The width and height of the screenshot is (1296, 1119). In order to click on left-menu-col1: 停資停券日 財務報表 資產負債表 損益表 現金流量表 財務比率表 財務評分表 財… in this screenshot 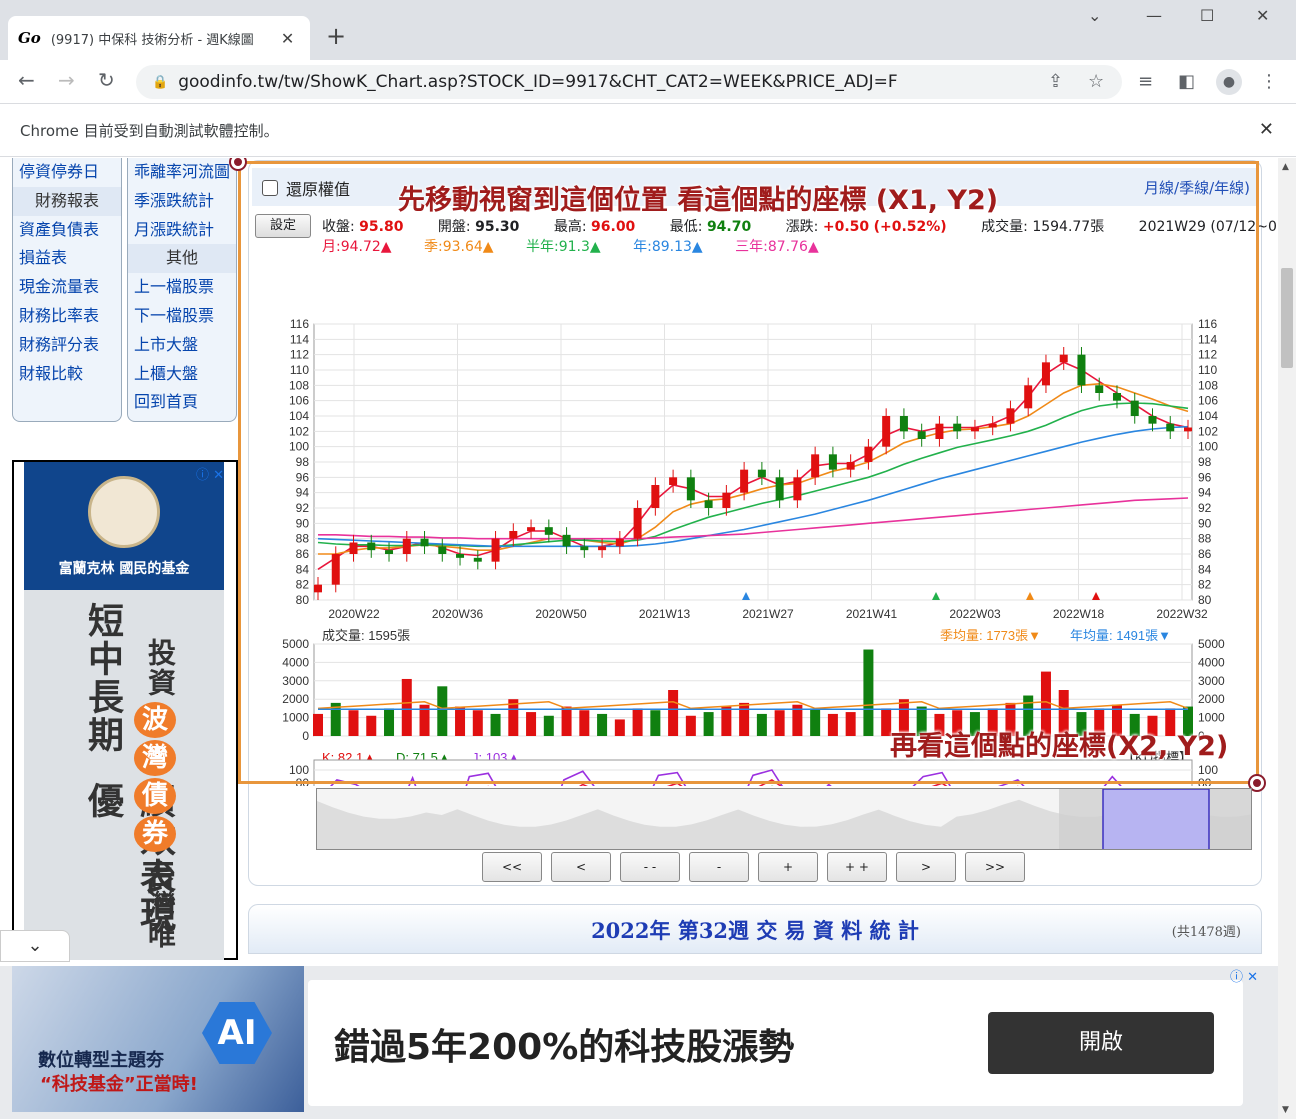, I will do `click(67, 290)`.